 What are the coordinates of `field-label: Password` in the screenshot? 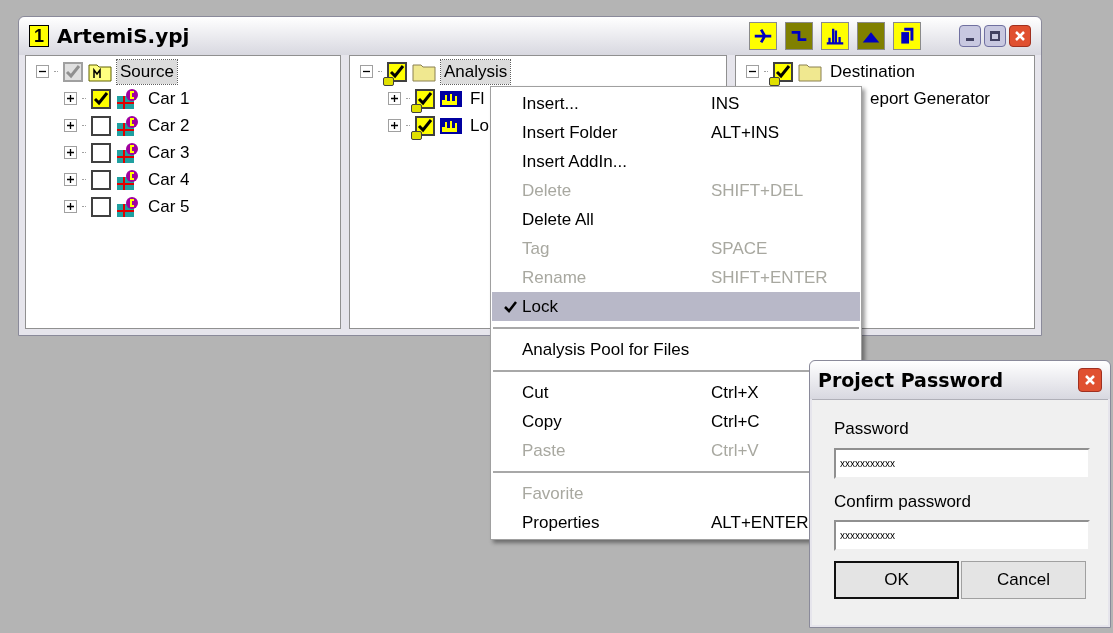 It's located at (872, 429).